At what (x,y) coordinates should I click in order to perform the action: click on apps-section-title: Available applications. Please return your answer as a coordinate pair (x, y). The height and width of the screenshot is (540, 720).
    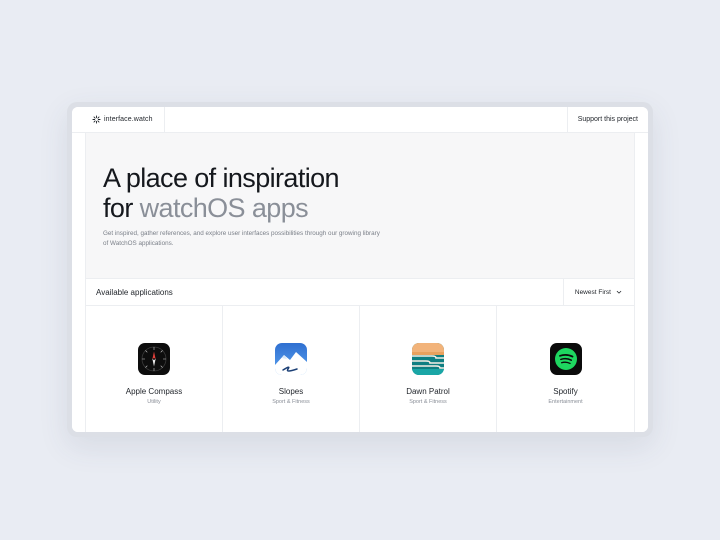
    Looking at the image, I should click on (134, 292).